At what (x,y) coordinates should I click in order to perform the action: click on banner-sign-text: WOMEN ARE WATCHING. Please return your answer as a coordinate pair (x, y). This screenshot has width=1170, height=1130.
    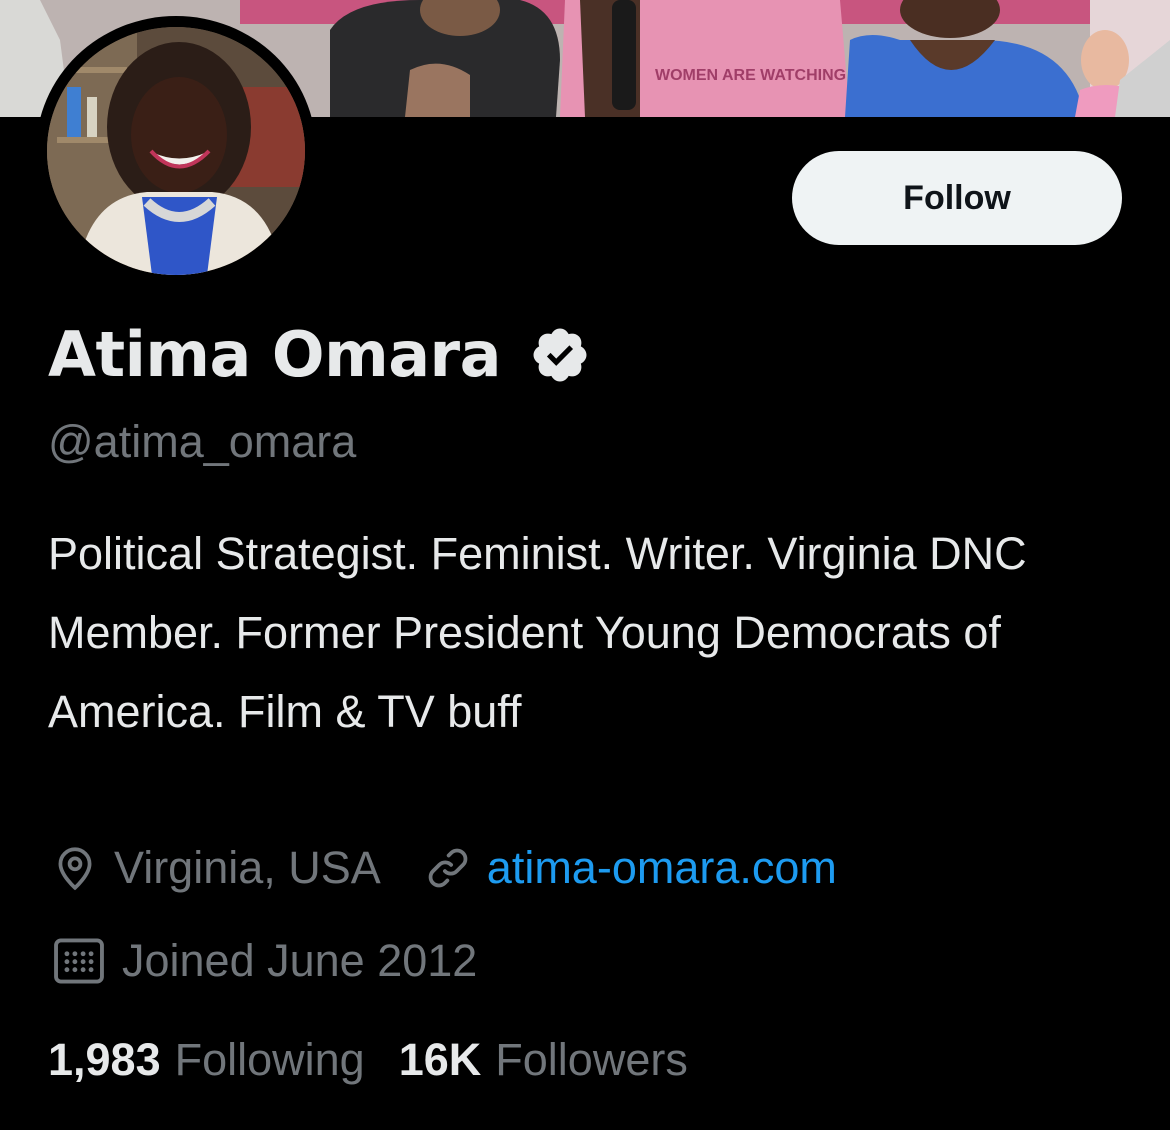
    Looking at the image, I should click on (750, 75).